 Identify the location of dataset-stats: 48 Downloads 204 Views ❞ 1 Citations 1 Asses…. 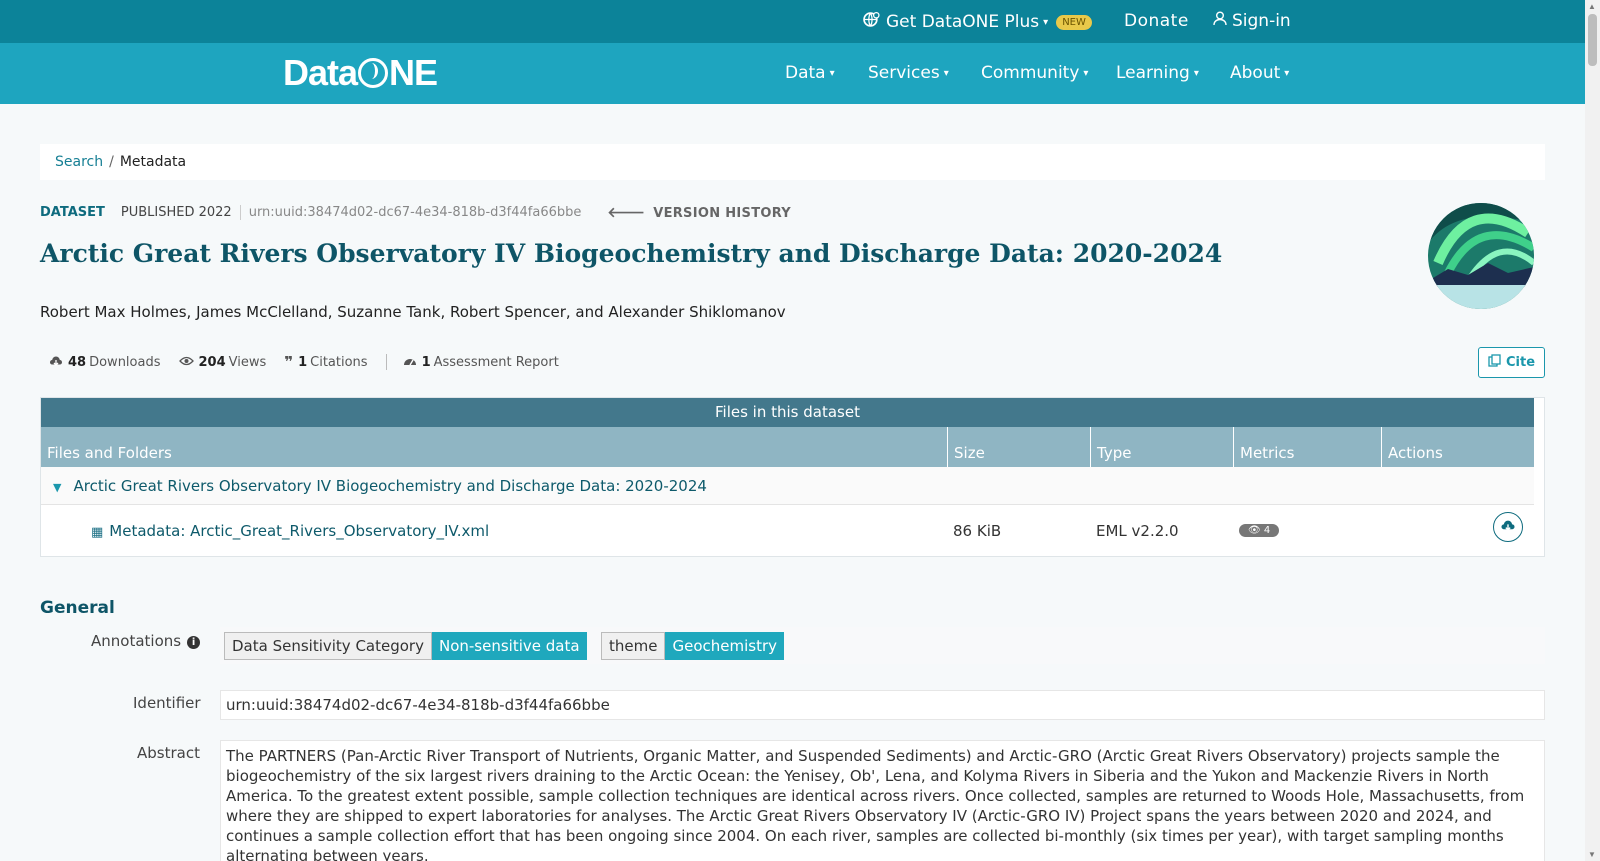
(313, 362).